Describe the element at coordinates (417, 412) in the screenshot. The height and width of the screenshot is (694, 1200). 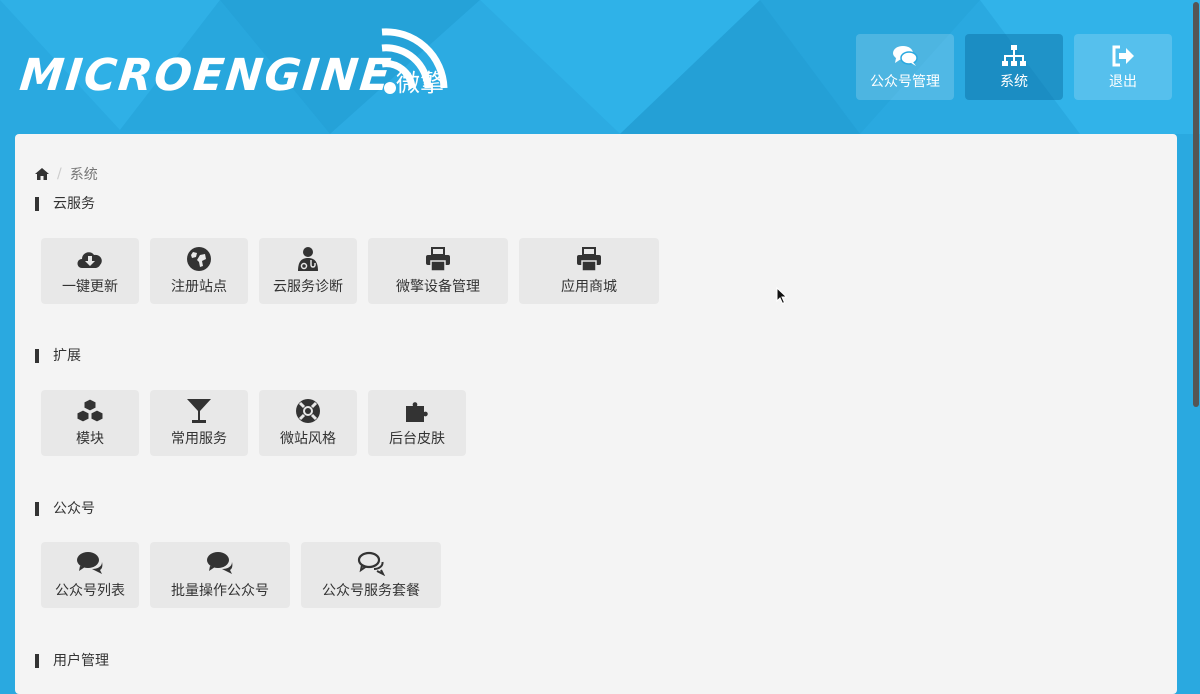
I see `puzzle-piece-icon` at that location.